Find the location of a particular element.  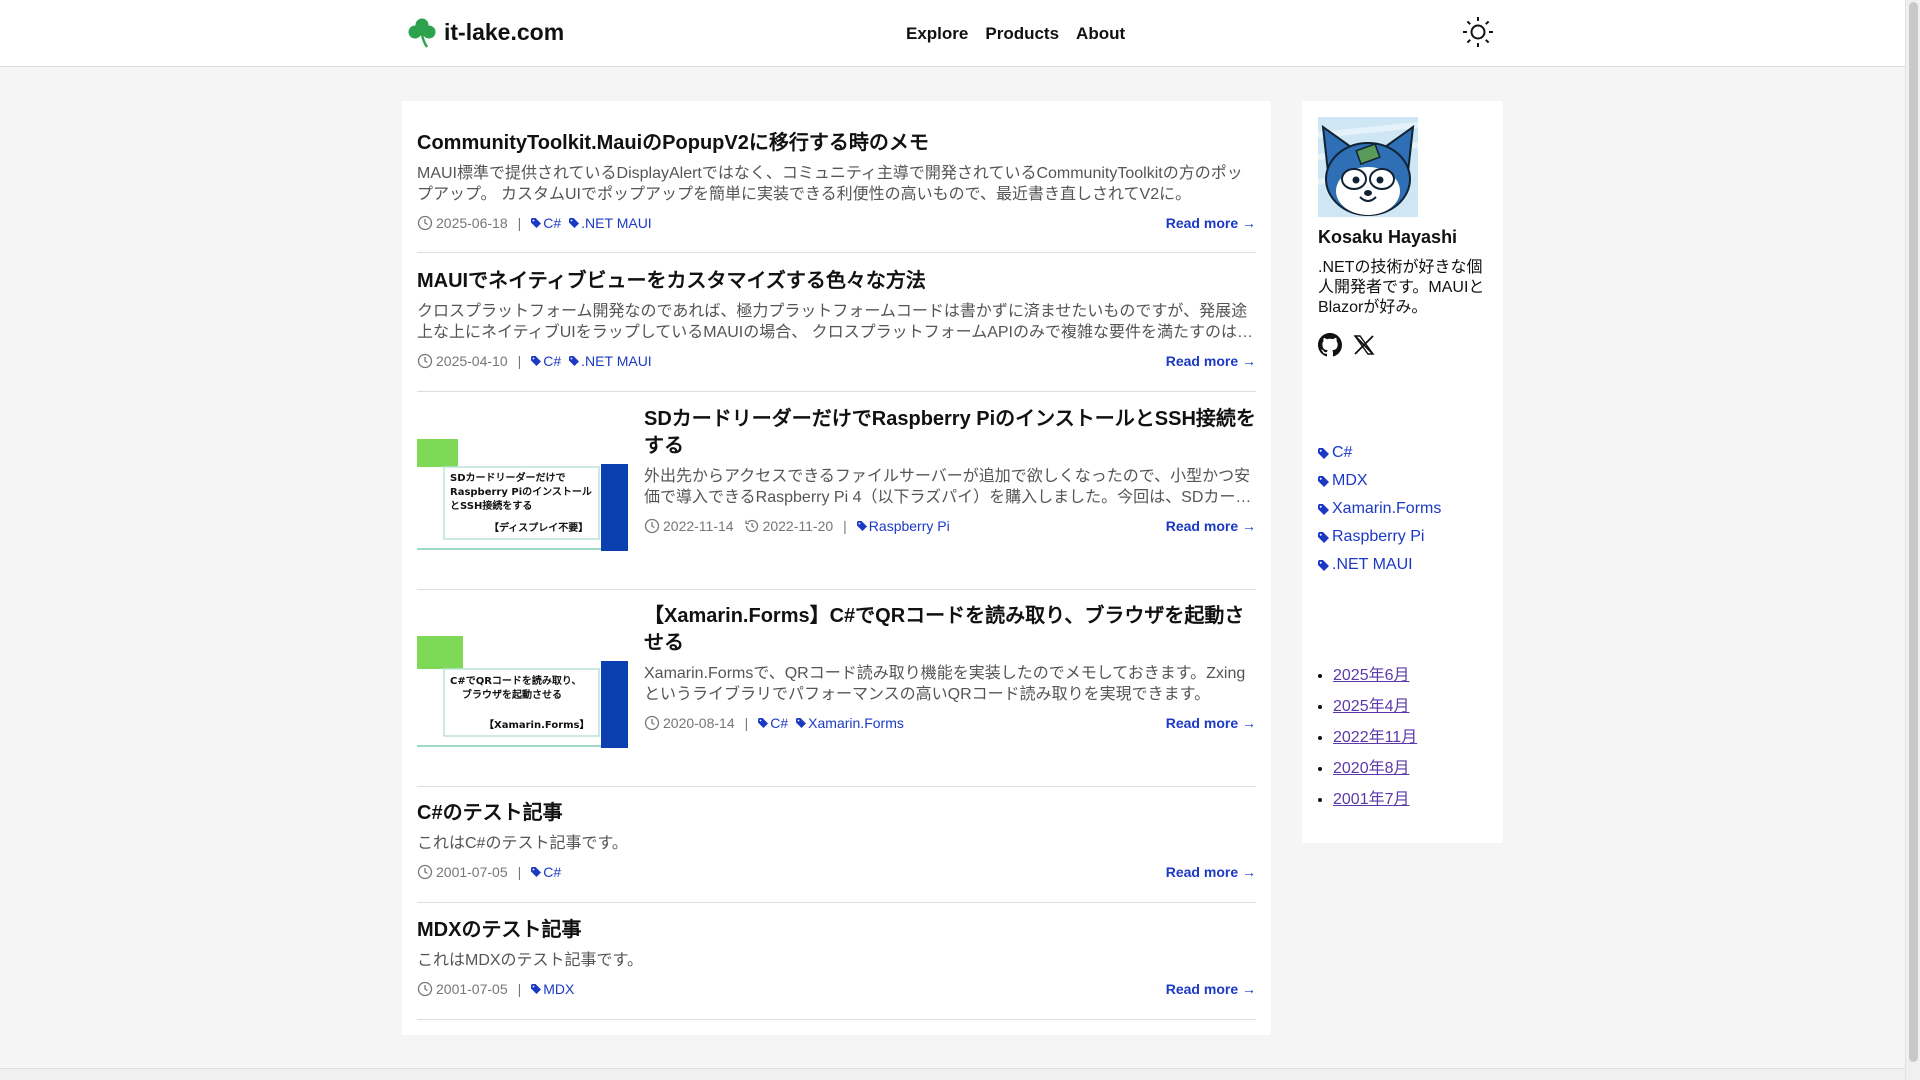

post-meta: 2025-04-10 | C# .NET MAUI Read more → is located at coordinates (836, 361).